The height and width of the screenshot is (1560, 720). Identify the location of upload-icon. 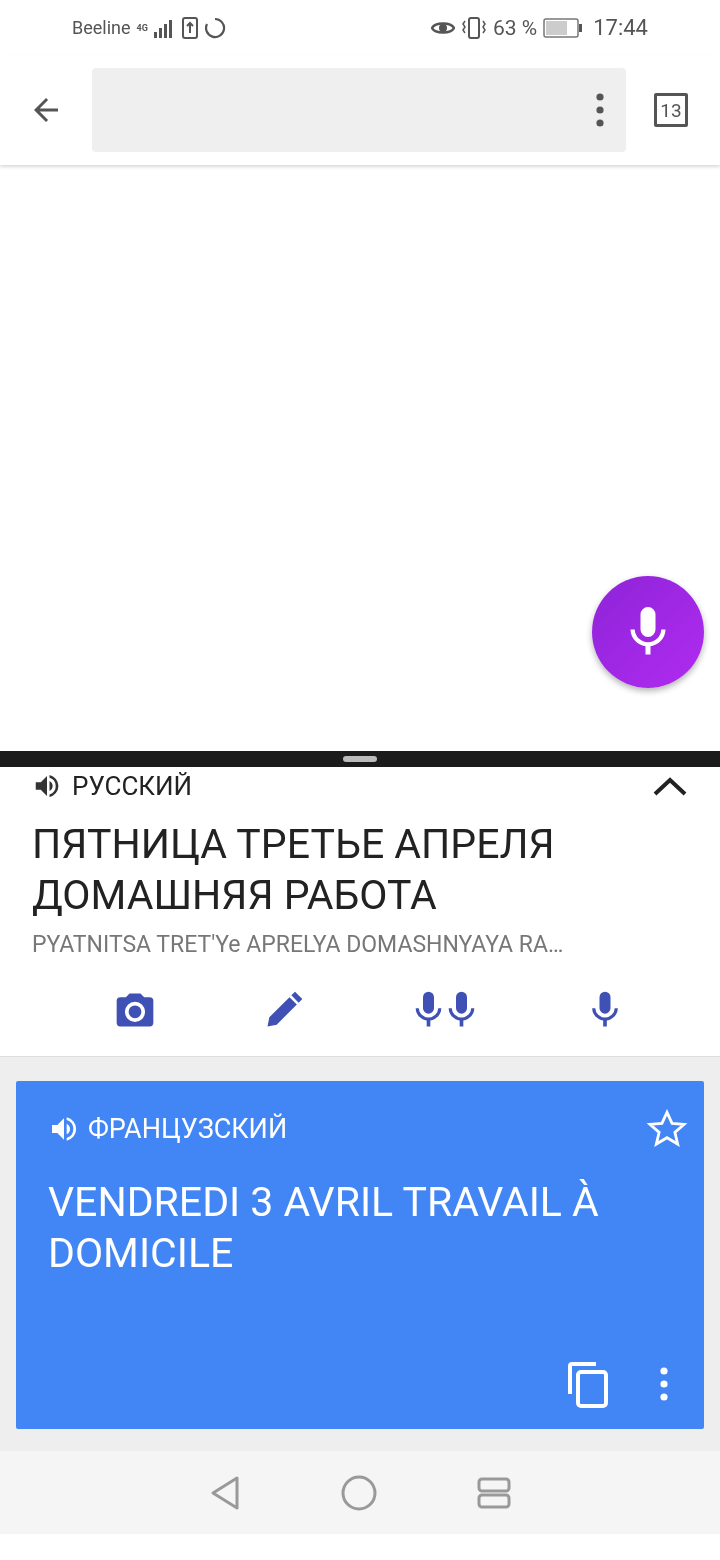
(189, 27).